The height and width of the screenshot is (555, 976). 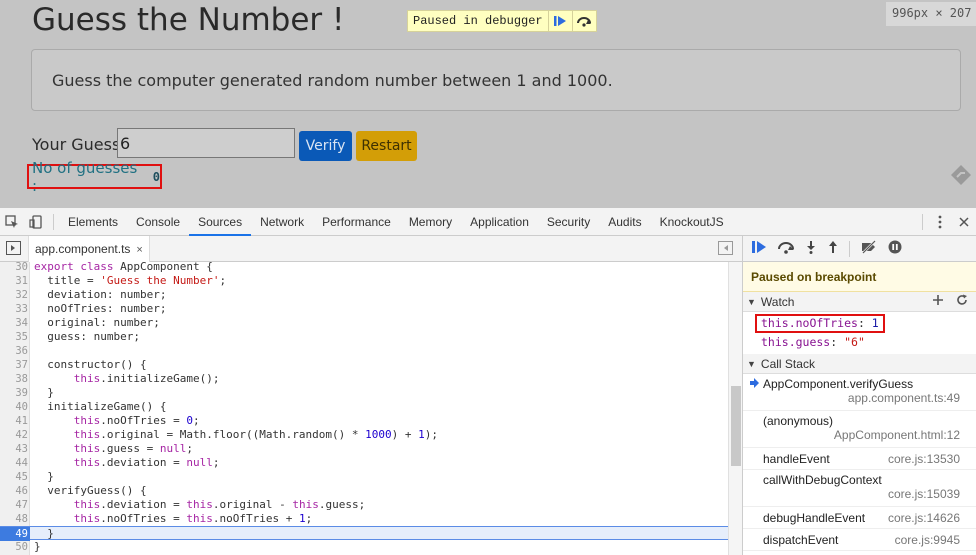 I want to click on pause-on-exceptions-button, so click(x=895, y=248).